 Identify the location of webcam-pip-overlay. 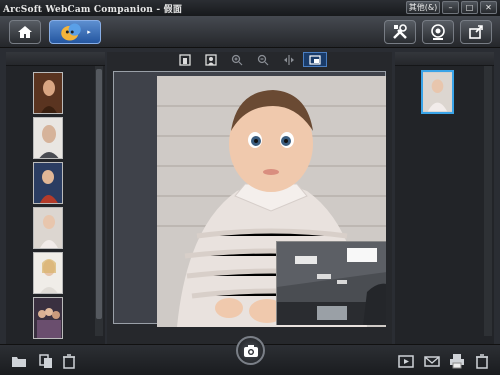
(331, 283).